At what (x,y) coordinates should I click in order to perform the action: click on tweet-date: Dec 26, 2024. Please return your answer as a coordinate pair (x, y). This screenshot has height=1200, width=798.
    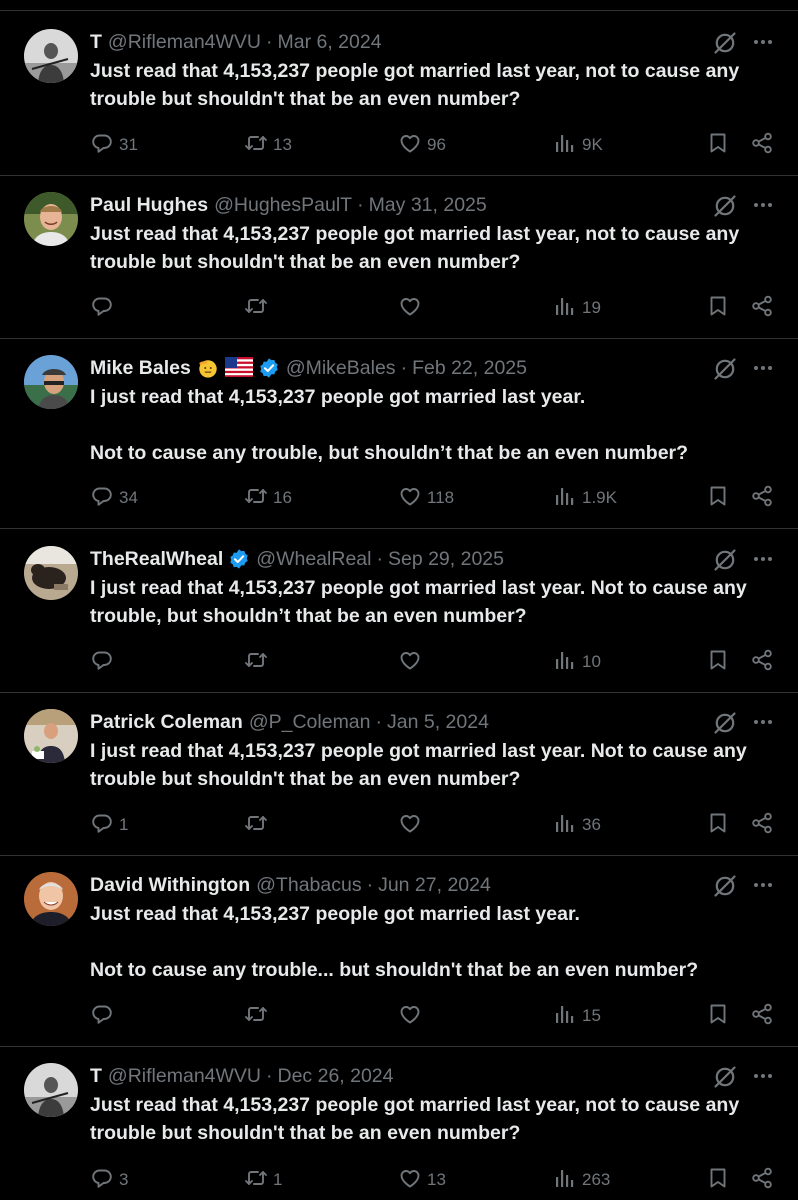
    Looking at the image, I should click on (336, 1076).